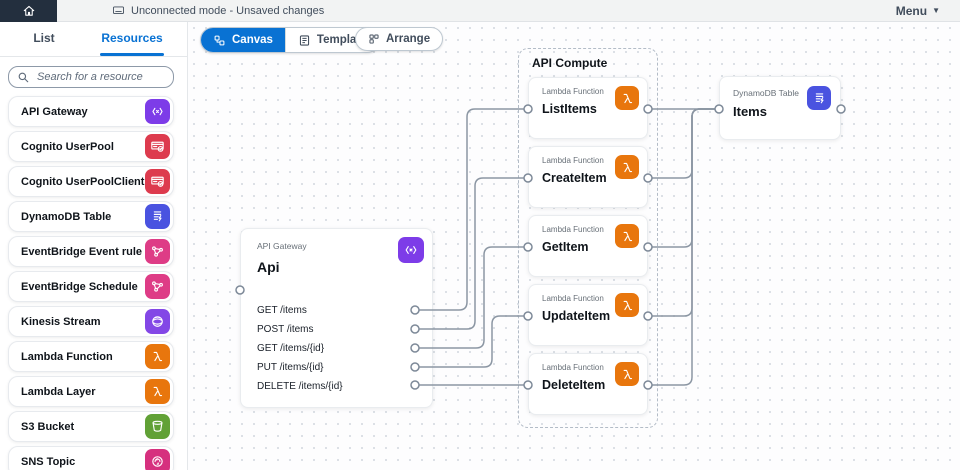 This screenshot has width=960, height=470. I want to click on resource-item-eventbridge-schedule: EventBridge Schedule, so click(91, 286).